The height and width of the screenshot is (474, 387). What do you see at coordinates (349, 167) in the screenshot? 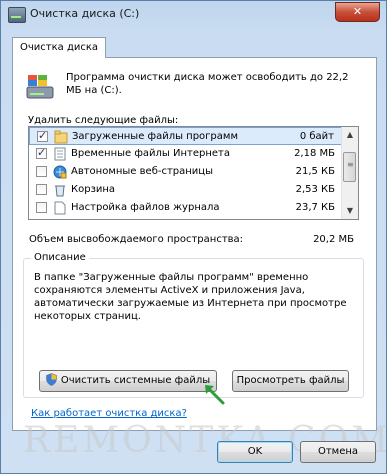
I see `scroll-thumb` at bounding box center [349, 167].